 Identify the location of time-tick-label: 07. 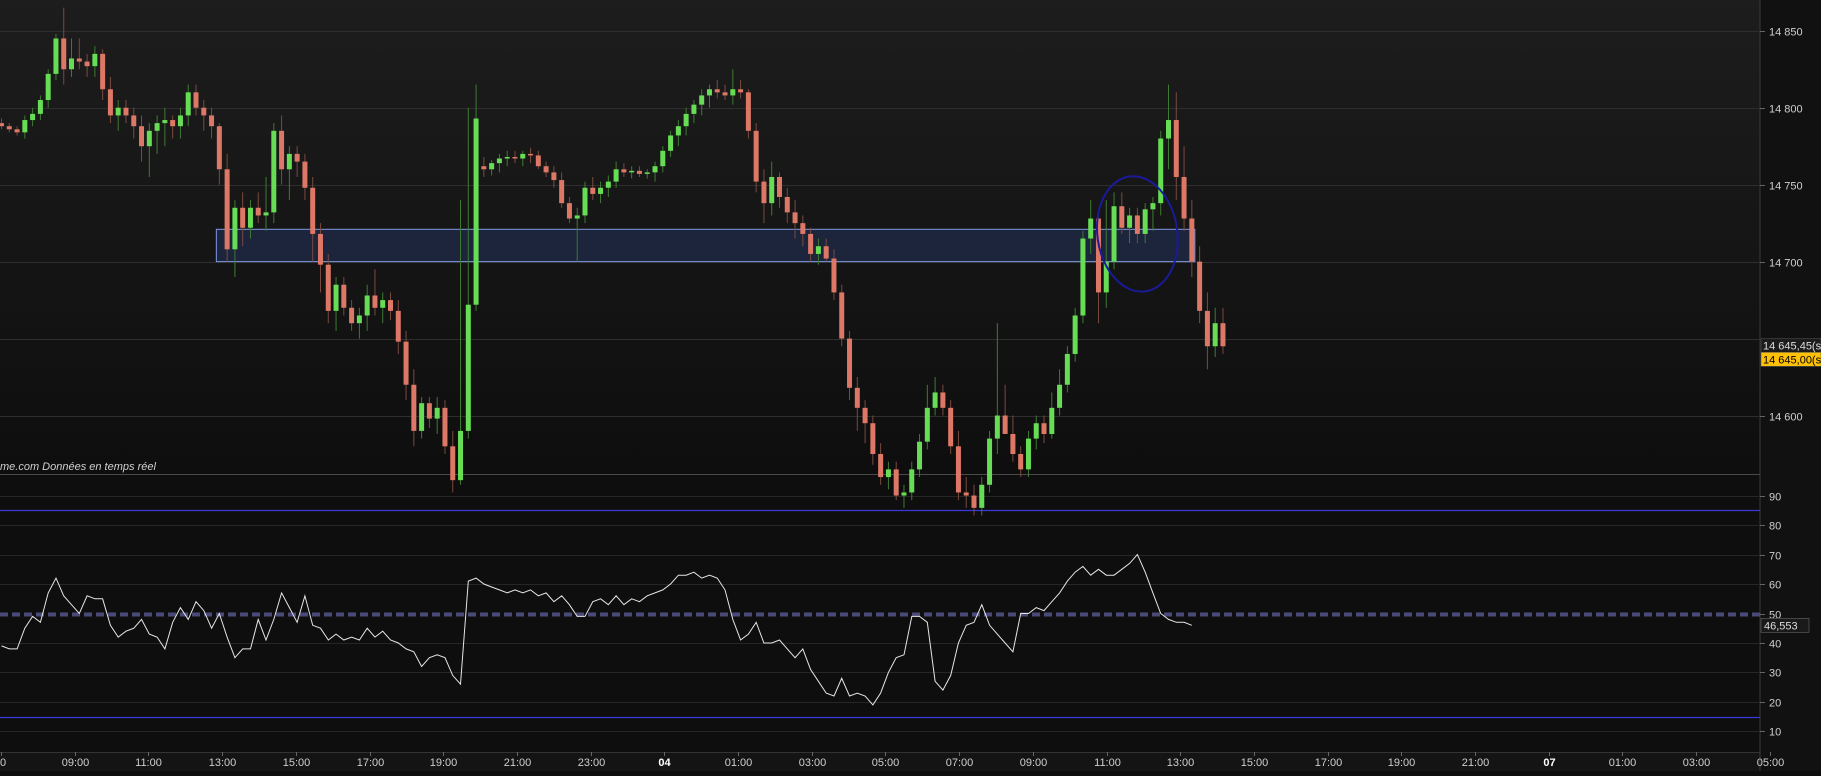
(1549, 763).